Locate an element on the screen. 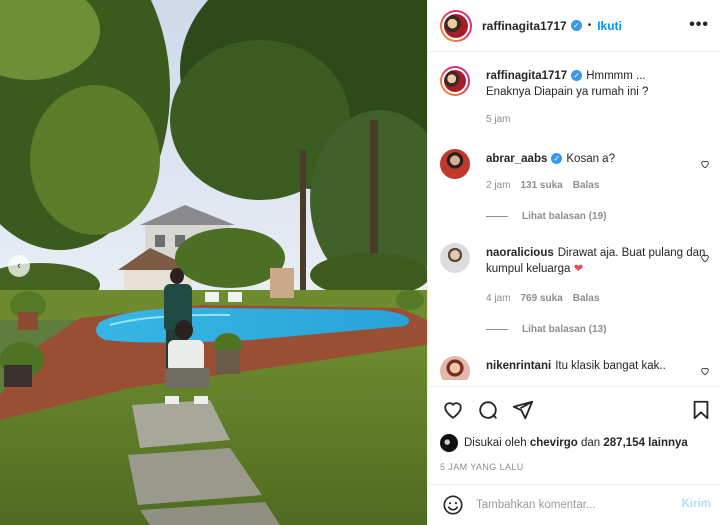 This screenshot has width=720, height=525. comment-composer: Kirim is located at coordinates (574, 504).